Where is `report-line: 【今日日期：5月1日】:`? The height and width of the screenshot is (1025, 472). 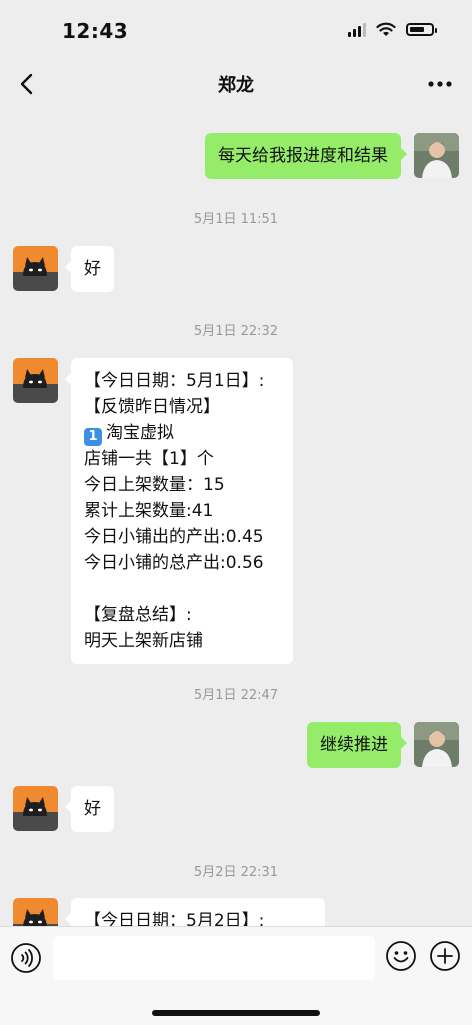 report-line: 【今日日期：5月1日】: is located at coordinates (174, 381).